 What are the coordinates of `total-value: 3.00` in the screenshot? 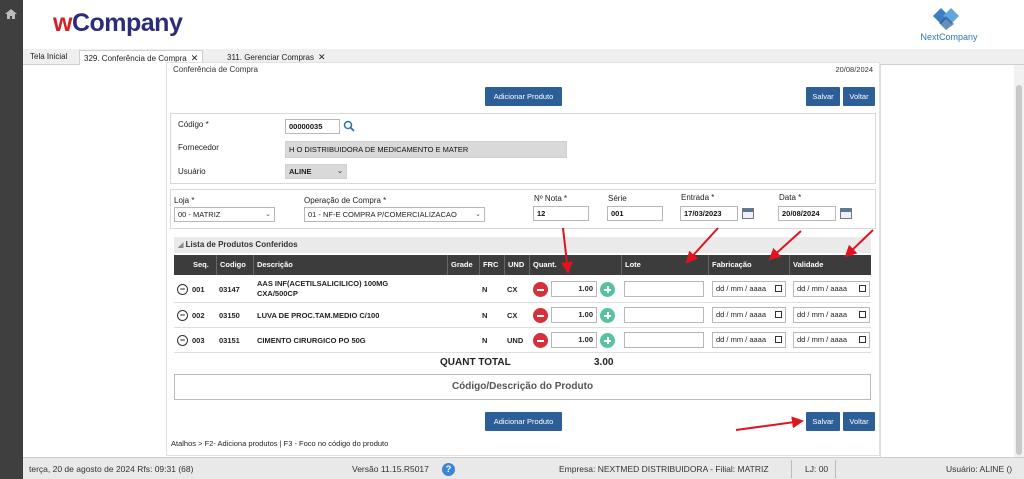 It's located at (604, 362).